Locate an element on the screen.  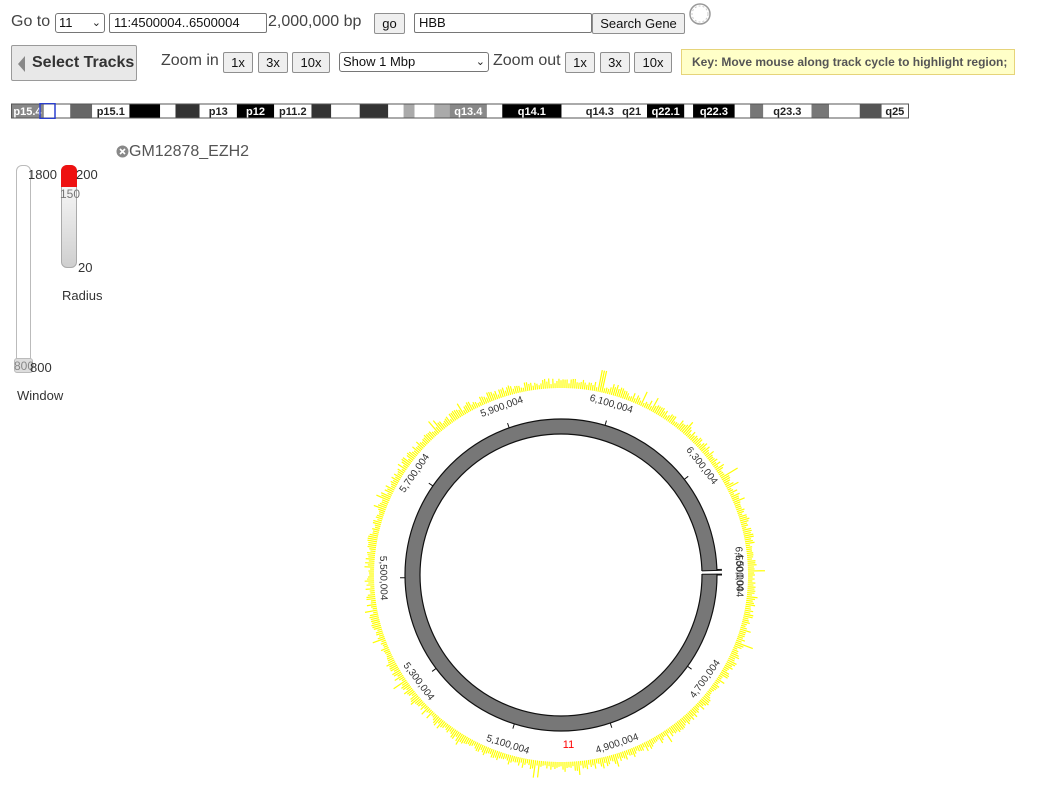
chromosome-ring is located at coordinates (561, 575).